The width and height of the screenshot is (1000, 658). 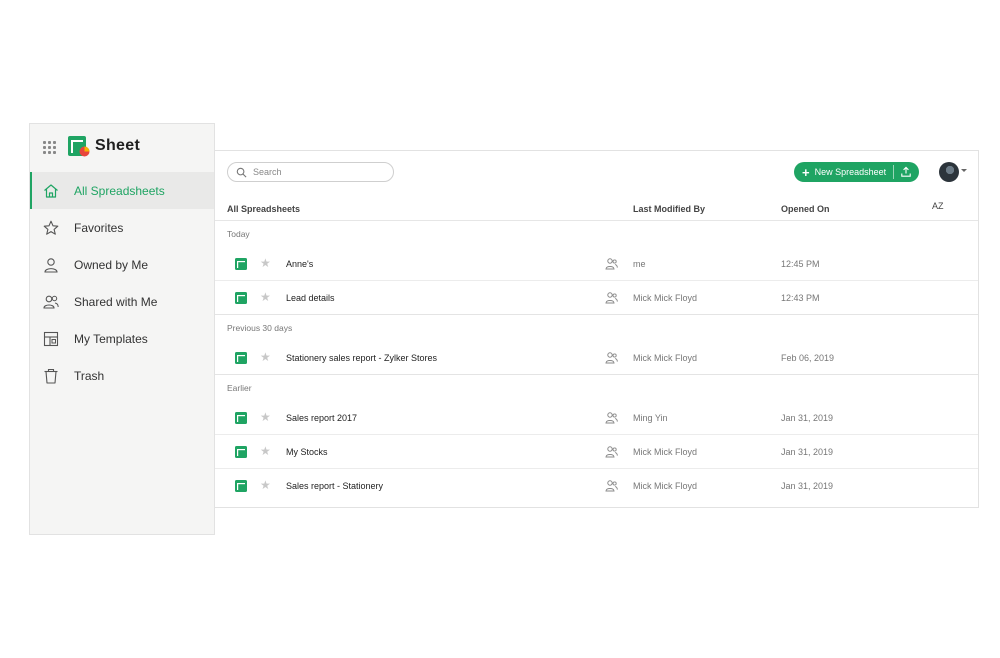 I want to click on search-box, so click(x=310, y=172).